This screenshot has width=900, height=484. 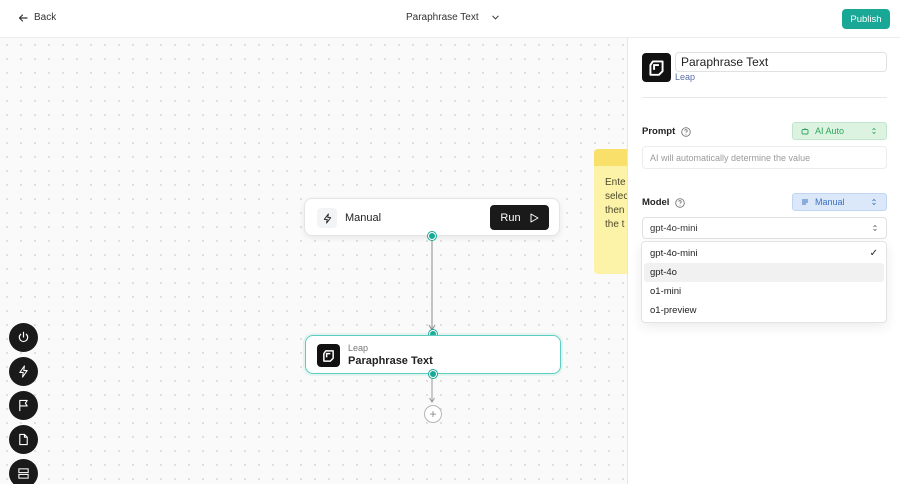 I want to click on model-mode-select: Manual, so click(x=839, y=202).